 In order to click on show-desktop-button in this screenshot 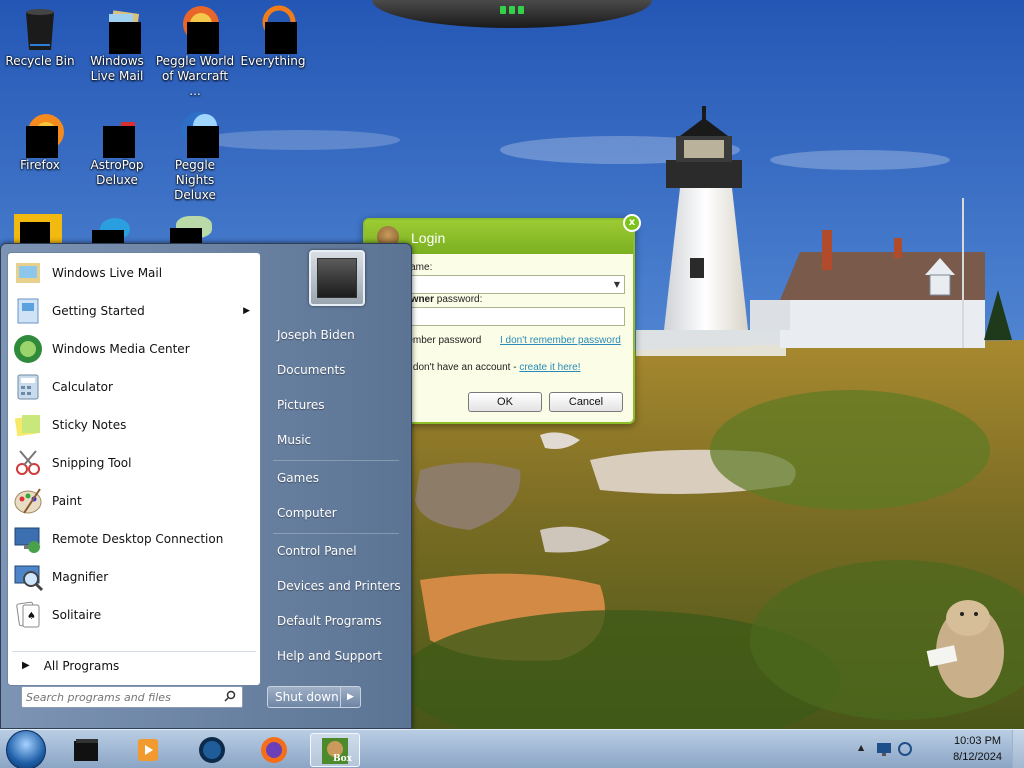, I will do `click(1018, 749)`.